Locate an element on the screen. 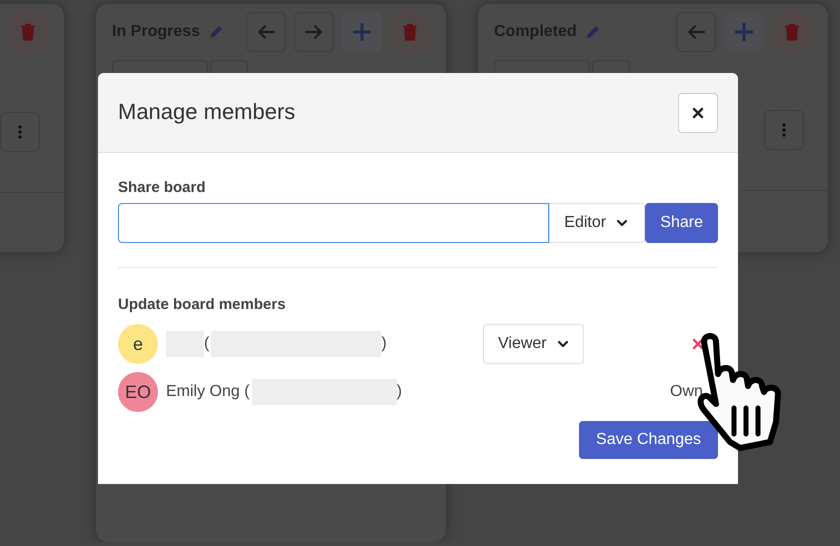  role-select: Editor is located at coordinates (597, 222).